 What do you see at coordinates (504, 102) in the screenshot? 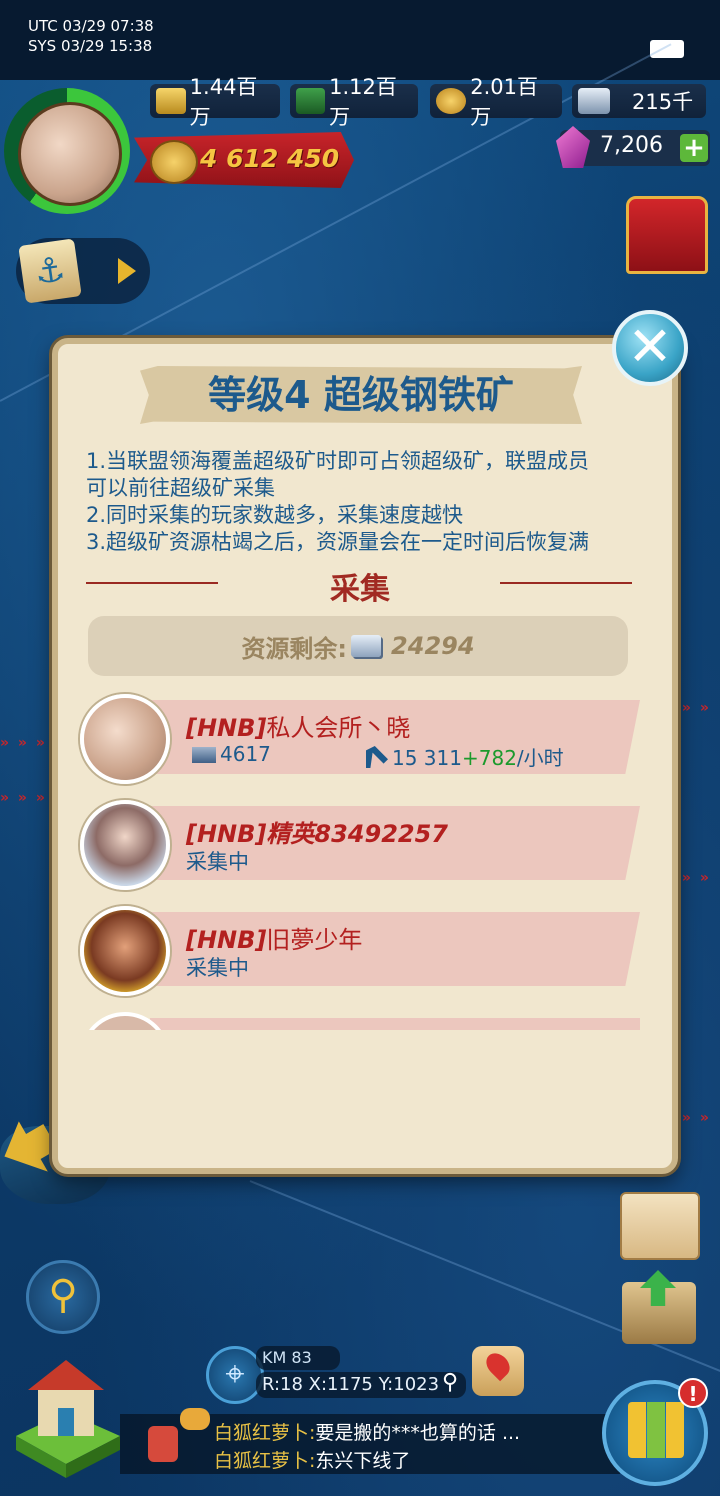
I see `resource-coin-value: 2.01百万` at bounding box center [504, 102].